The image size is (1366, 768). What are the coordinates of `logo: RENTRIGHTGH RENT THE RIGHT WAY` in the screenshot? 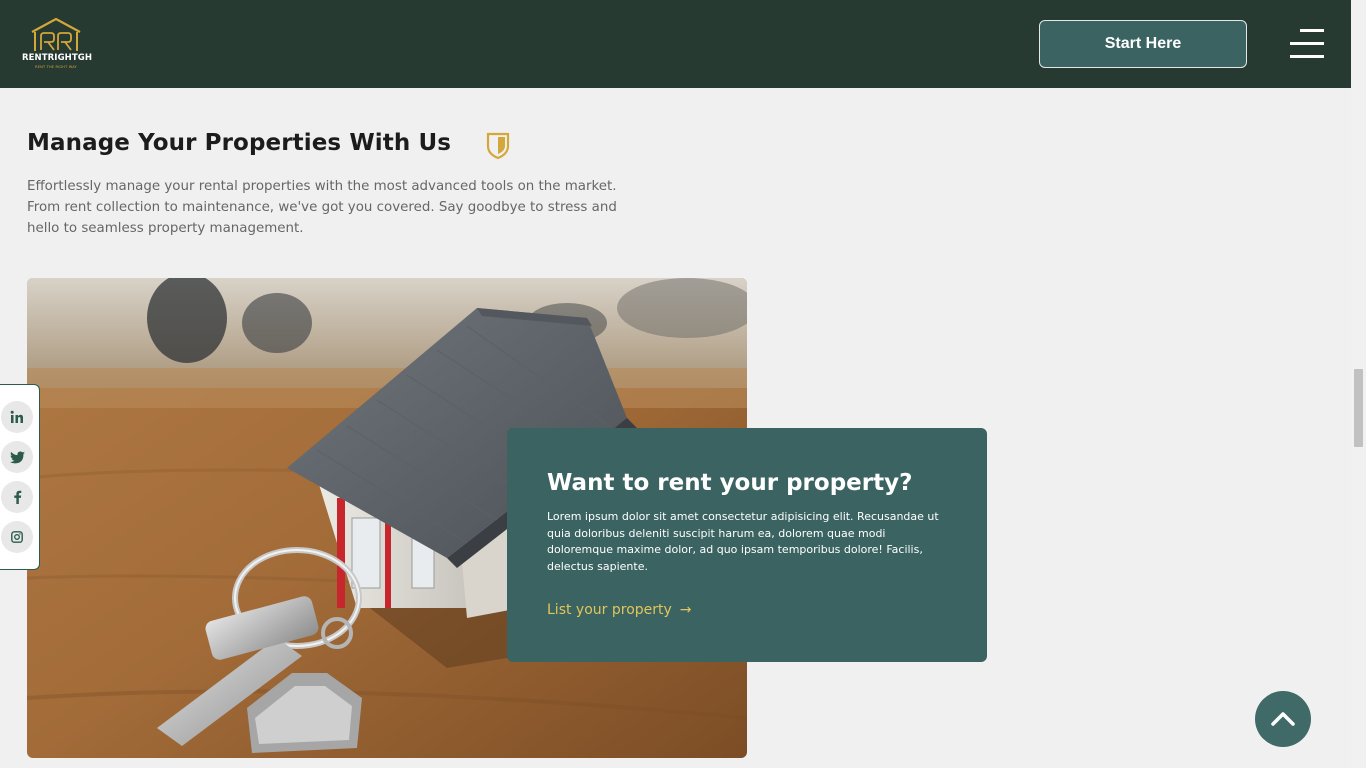 It's located at (57, 44).